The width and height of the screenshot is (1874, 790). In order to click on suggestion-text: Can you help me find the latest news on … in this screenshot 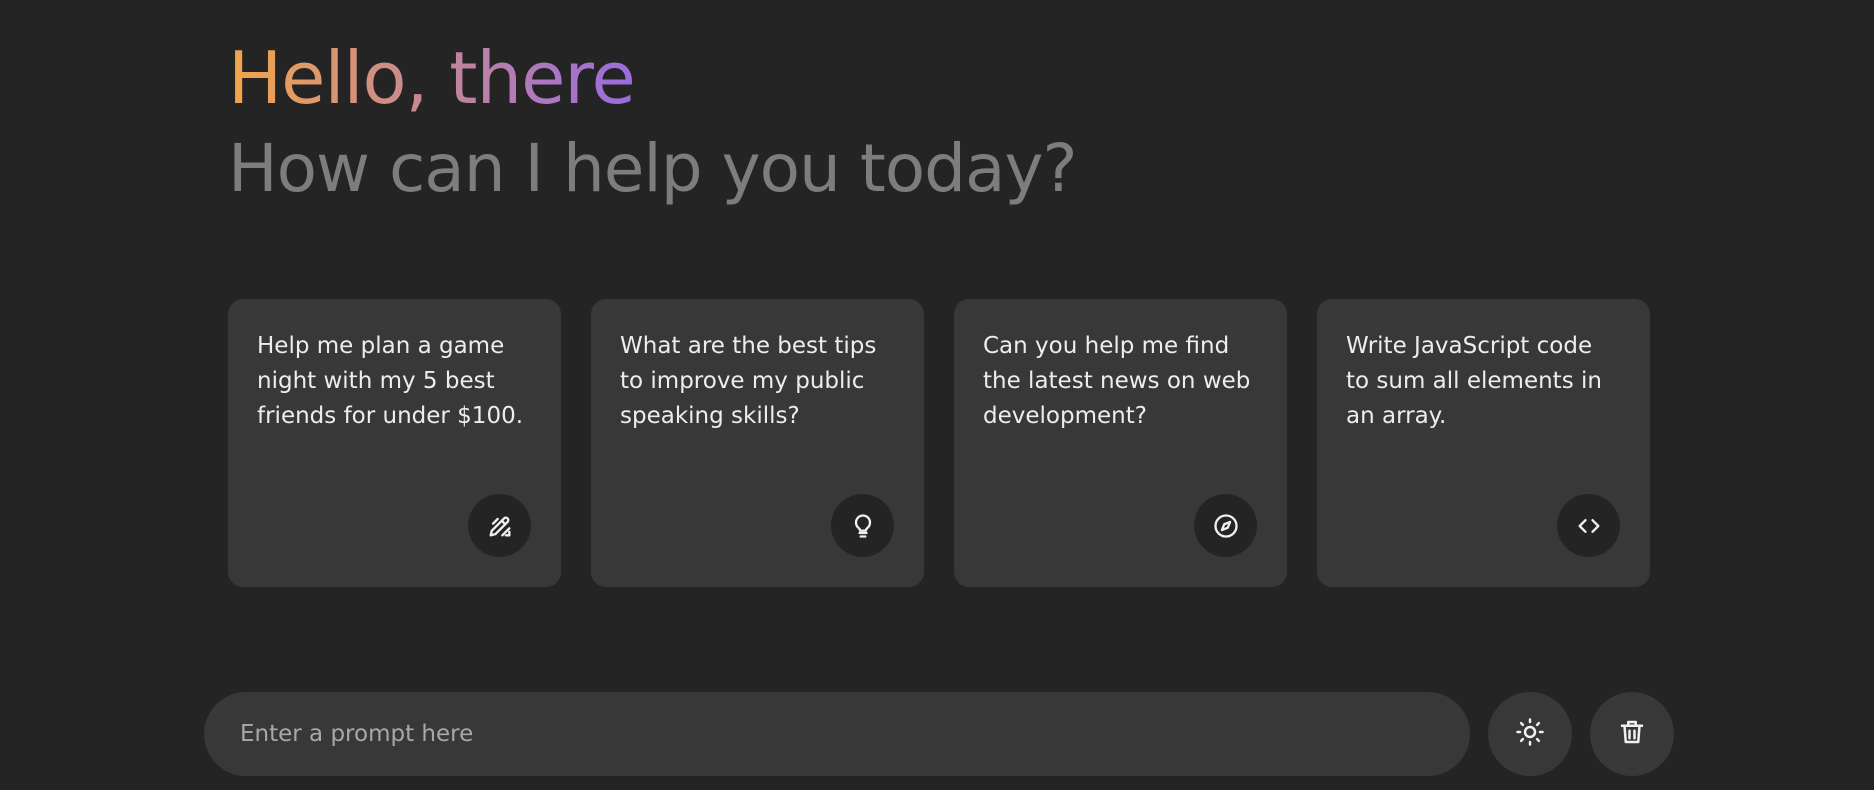, I will do `click(1117, 381)`.